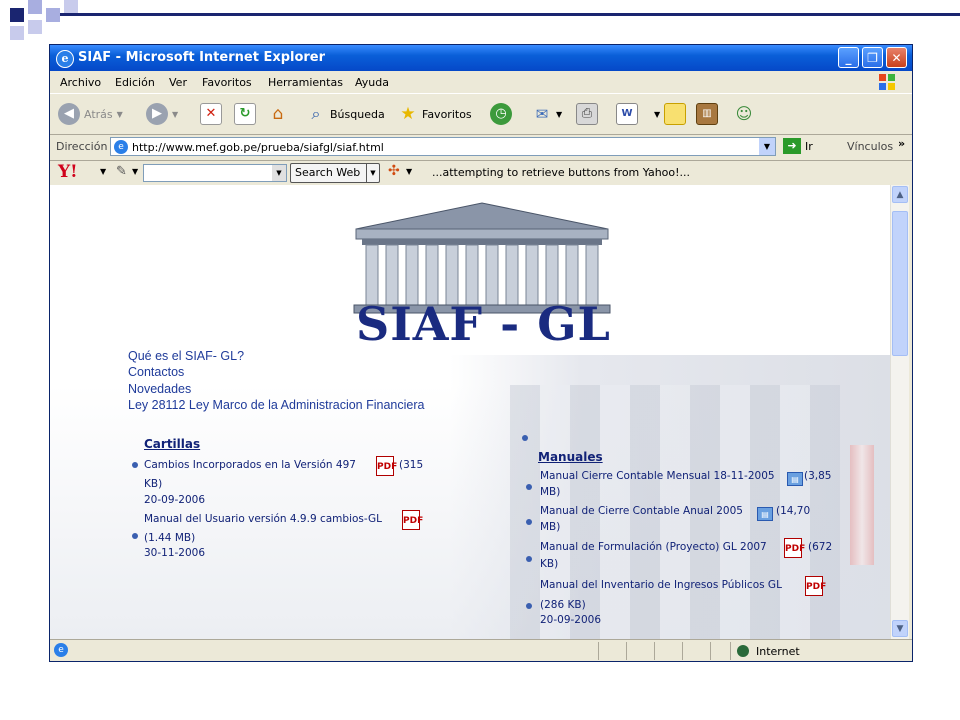 The image size is (960, 720). Describe the element at coordinates (69, 114) in the screenshot. I see `back-icon: ◀` at that location.